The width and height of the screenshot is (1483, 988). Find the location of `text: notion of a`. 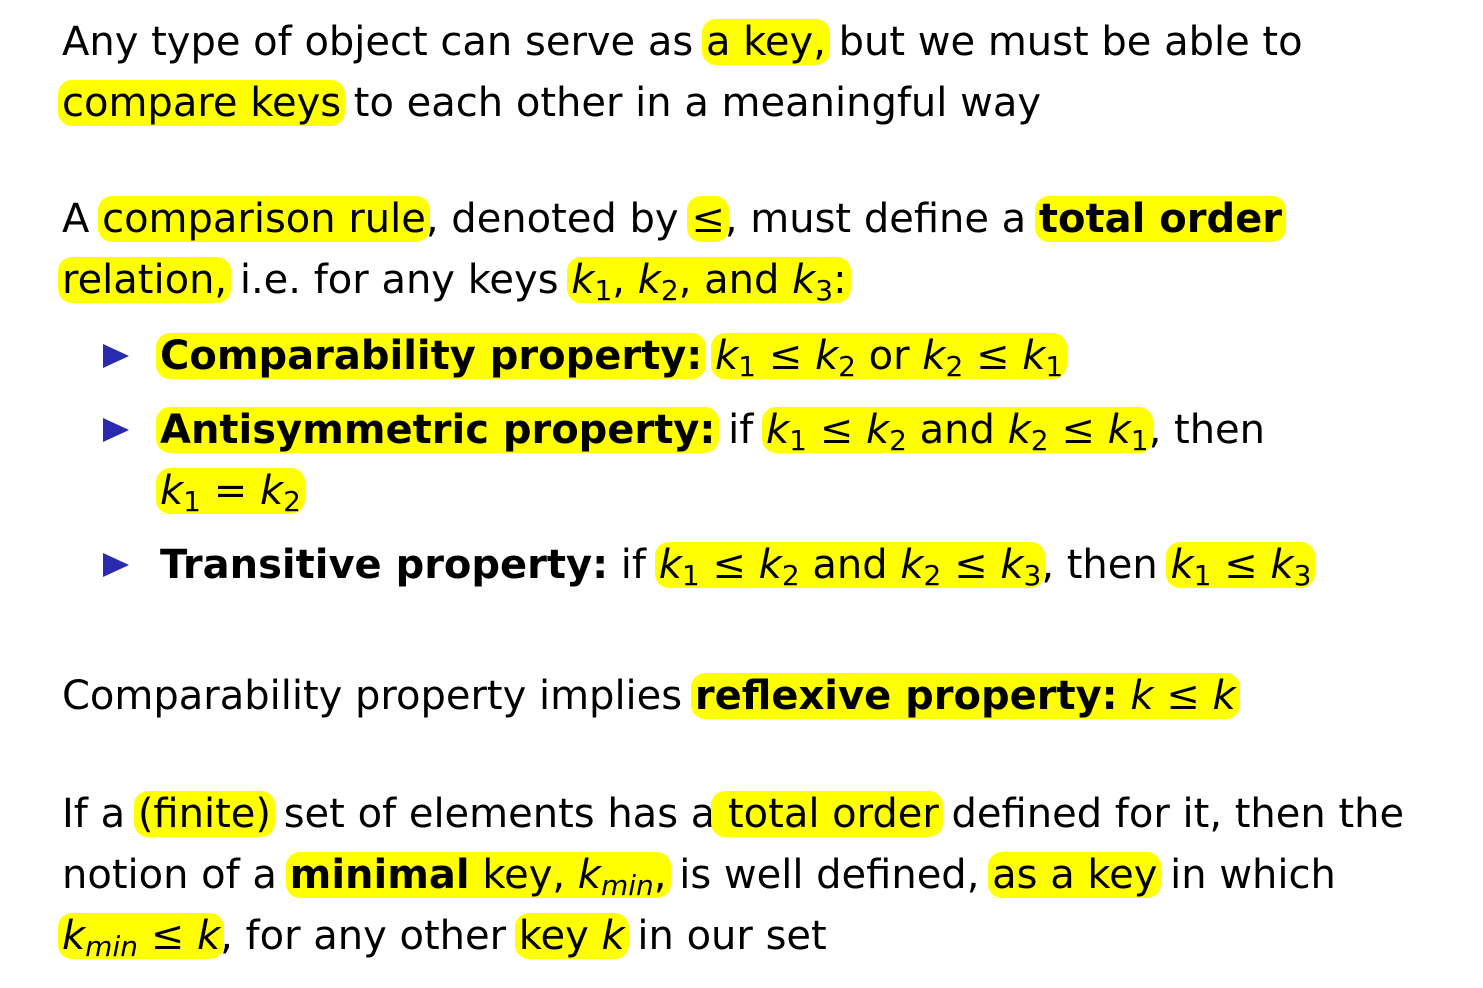

text: notion of a is located at coordinates (176, 875).